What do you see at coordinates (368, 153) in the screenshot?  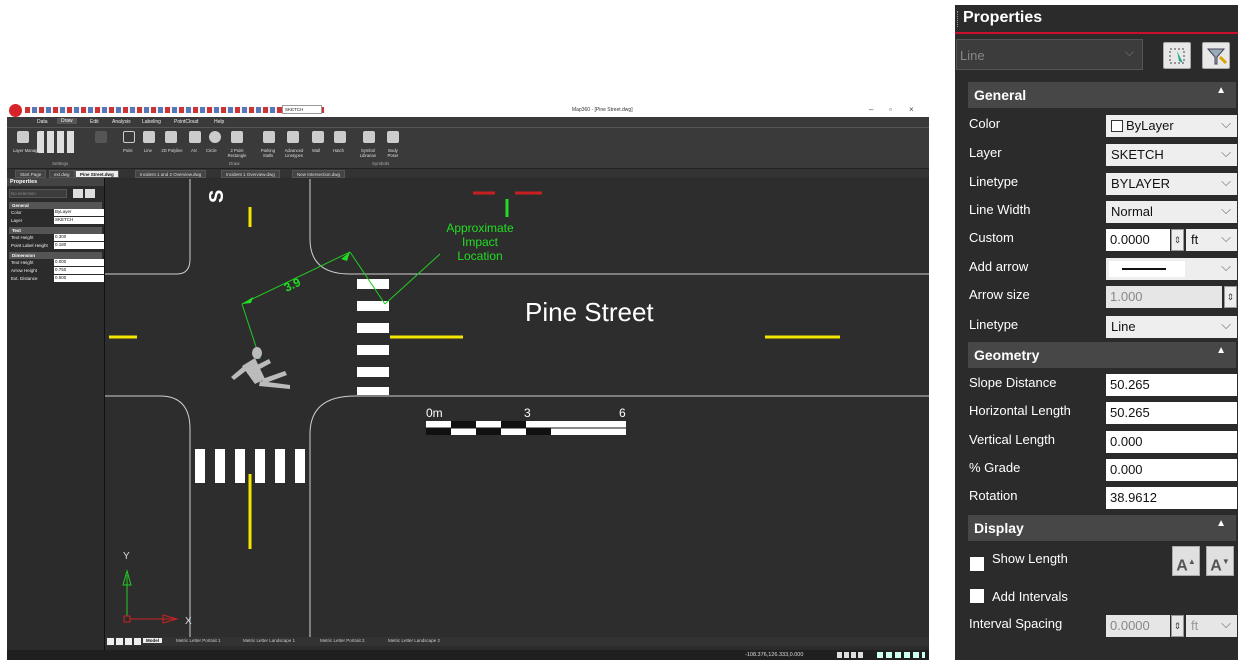 I see `ribbon-label: Symbol Librarian` at bounding box center [368, 153].